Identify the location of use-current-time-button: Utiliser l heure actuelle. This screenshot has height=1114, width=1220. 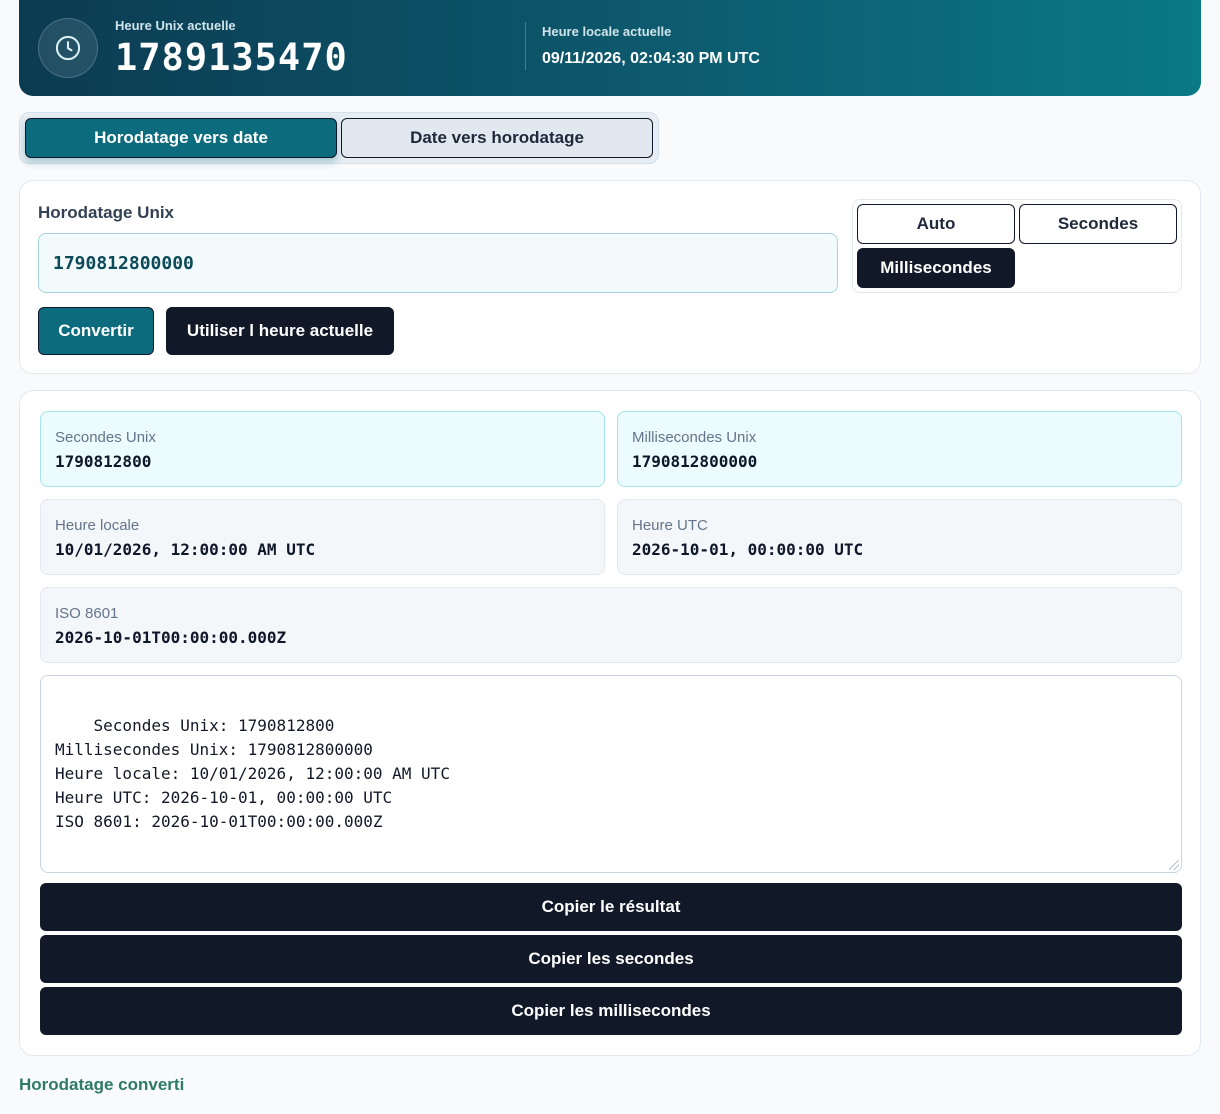
(280, 331).